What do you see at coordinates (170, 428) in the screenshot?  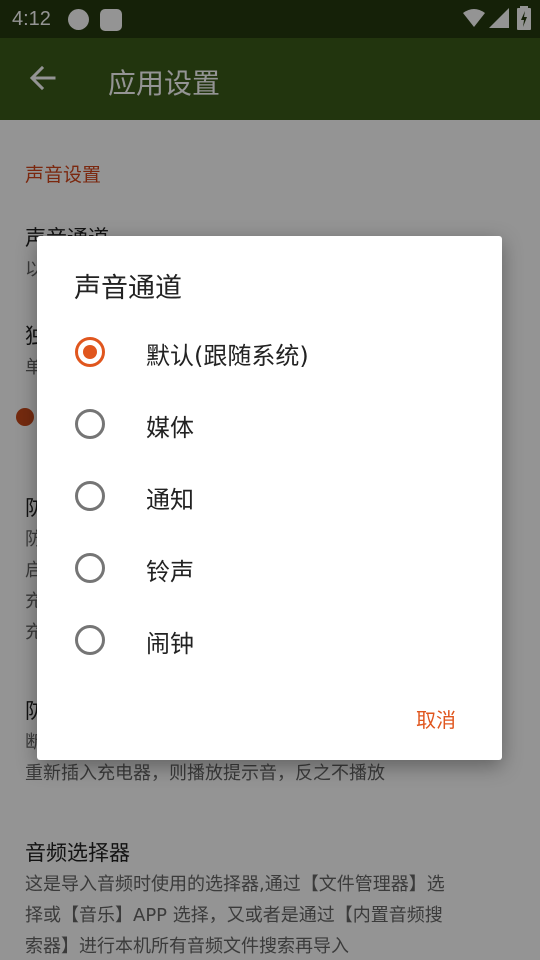 I see `option-label: 媒体` at bounding box center [170, 428].